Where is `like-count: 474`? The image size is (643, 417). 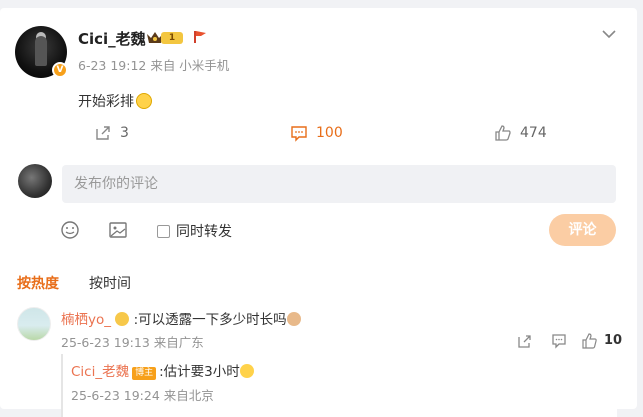
like-count: 474 is located at coordinates (533, 133).